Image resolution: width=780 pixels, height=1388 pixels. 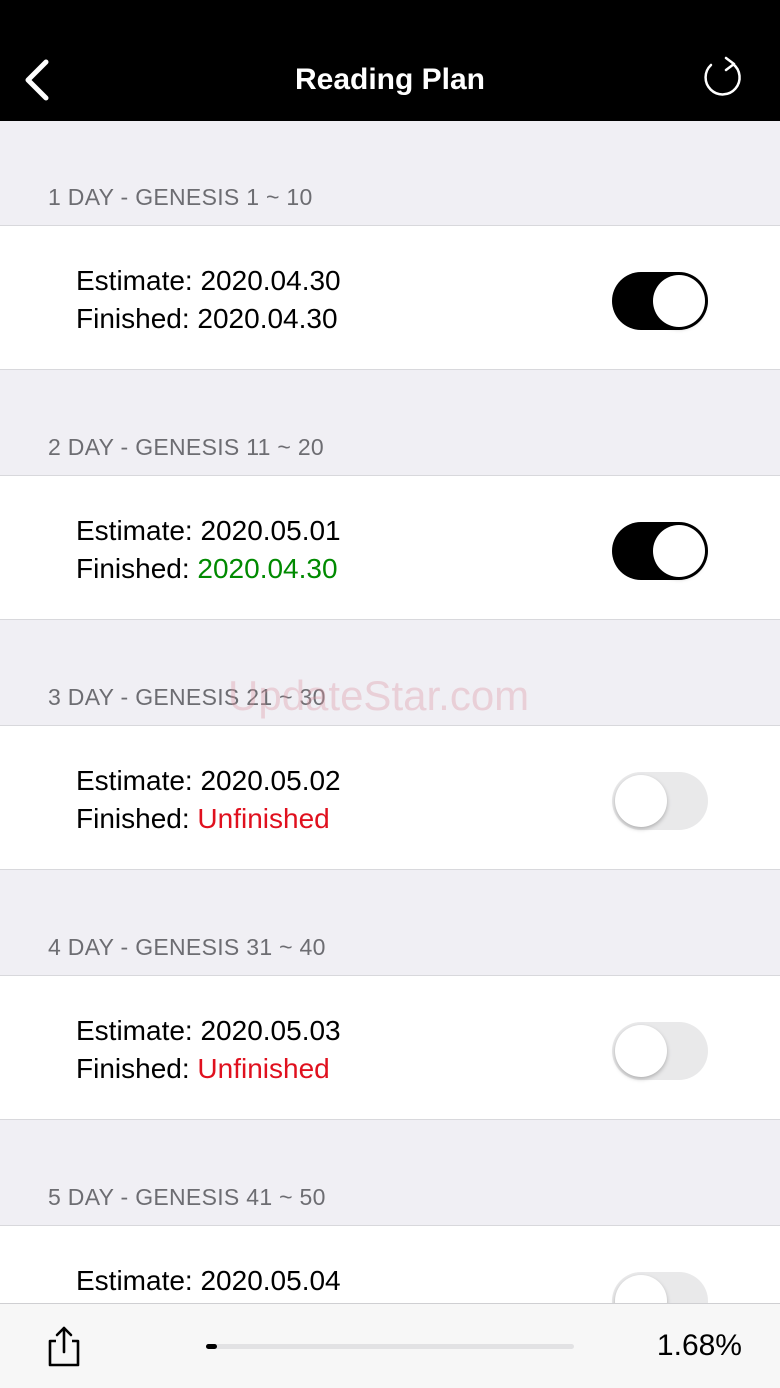 I want to click on share-icon, so click(x=64, y=1346).